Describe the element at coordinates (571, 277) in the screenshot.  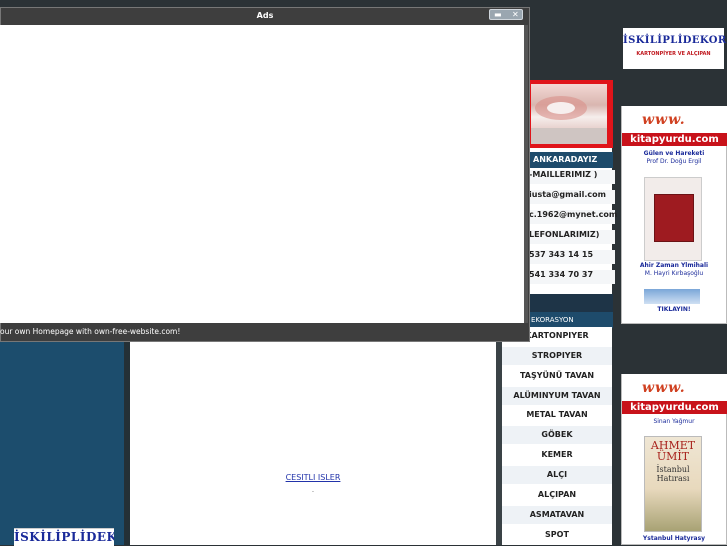
I see `contact-phone-2: 541 334 70 37` at that location.